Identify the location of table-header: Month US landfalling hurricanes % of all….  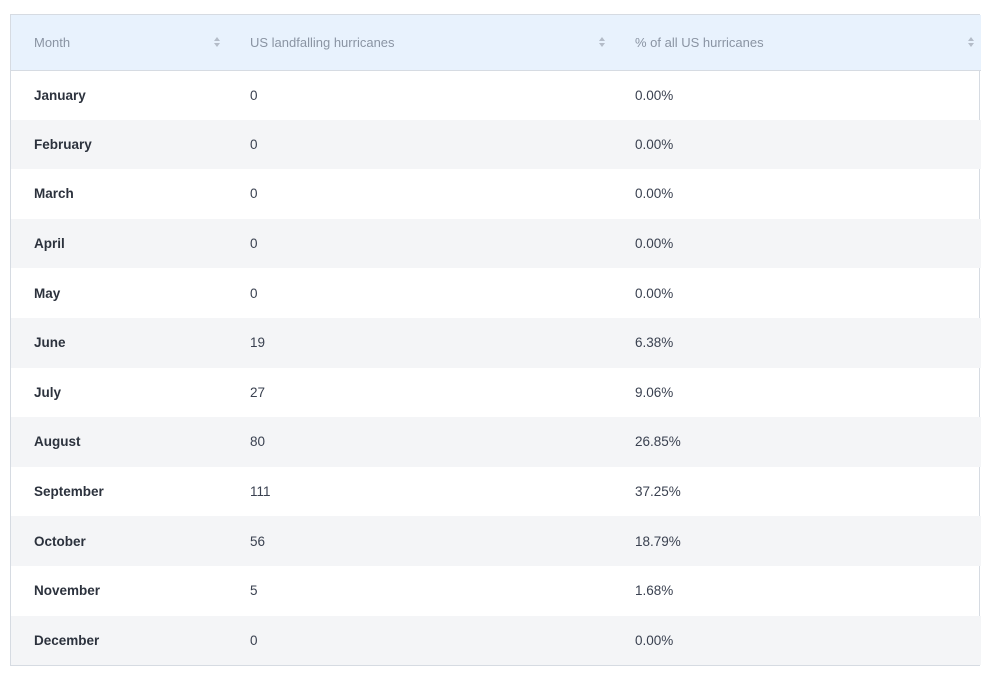
(496, 43).